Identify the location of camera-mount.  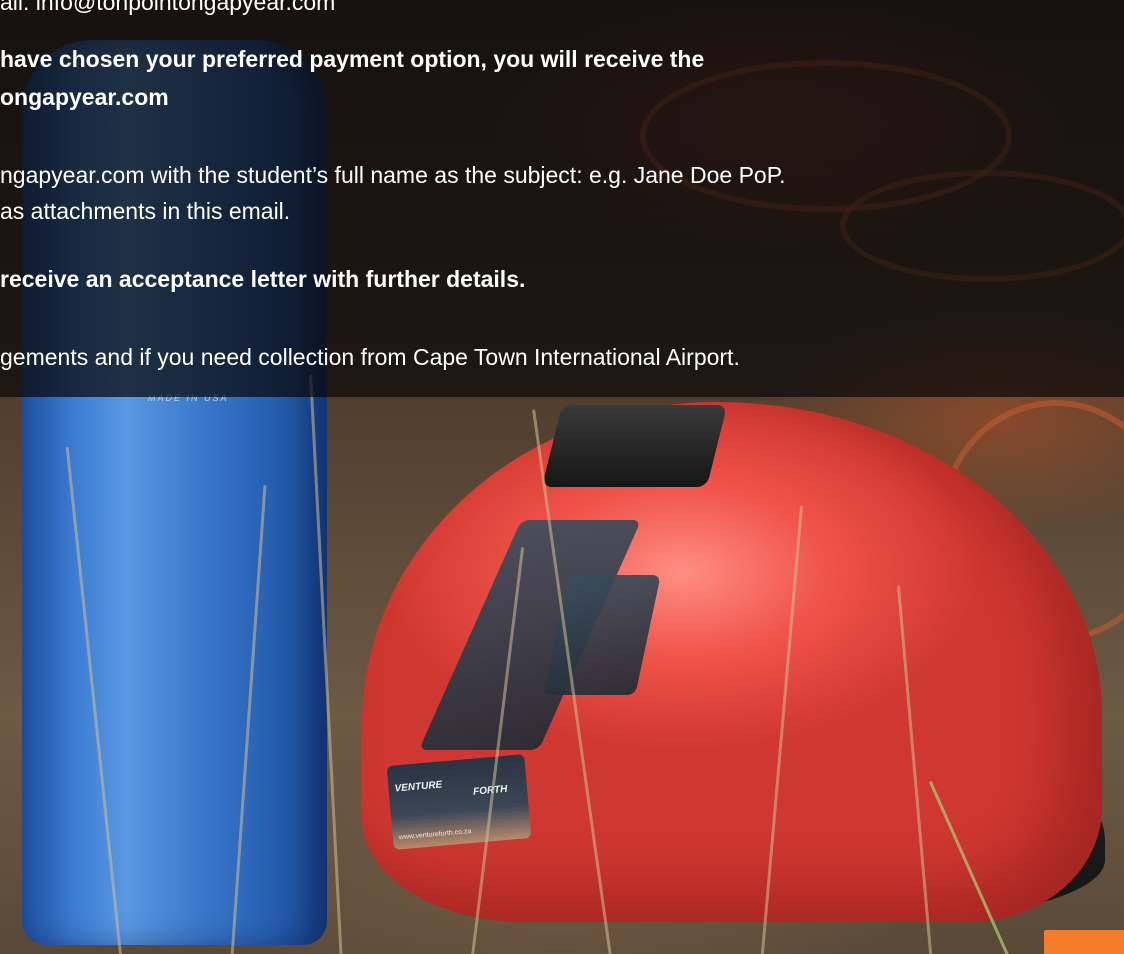
(634, 446).